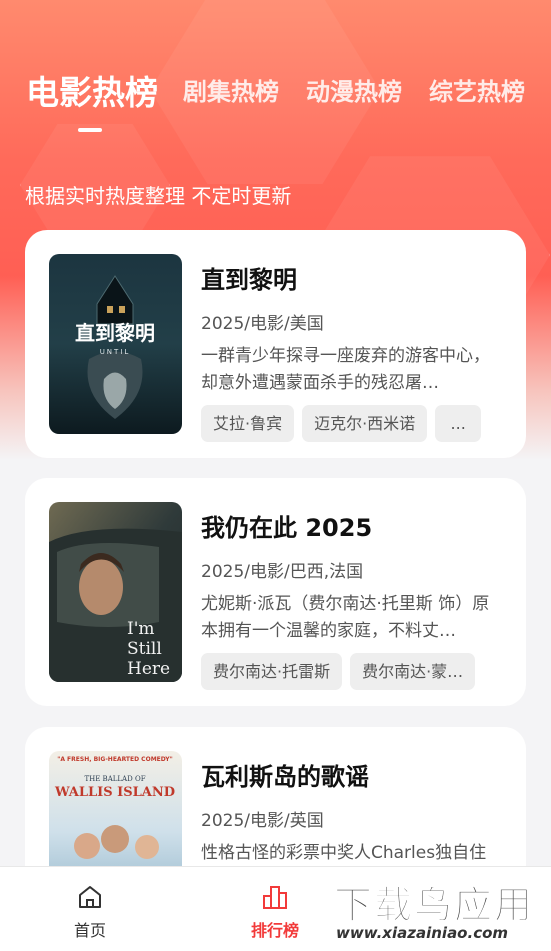 This screenshot has height=951, width=551. I want to click on movie-poster: 直到黎明 UNTIL, so click(115, 344).